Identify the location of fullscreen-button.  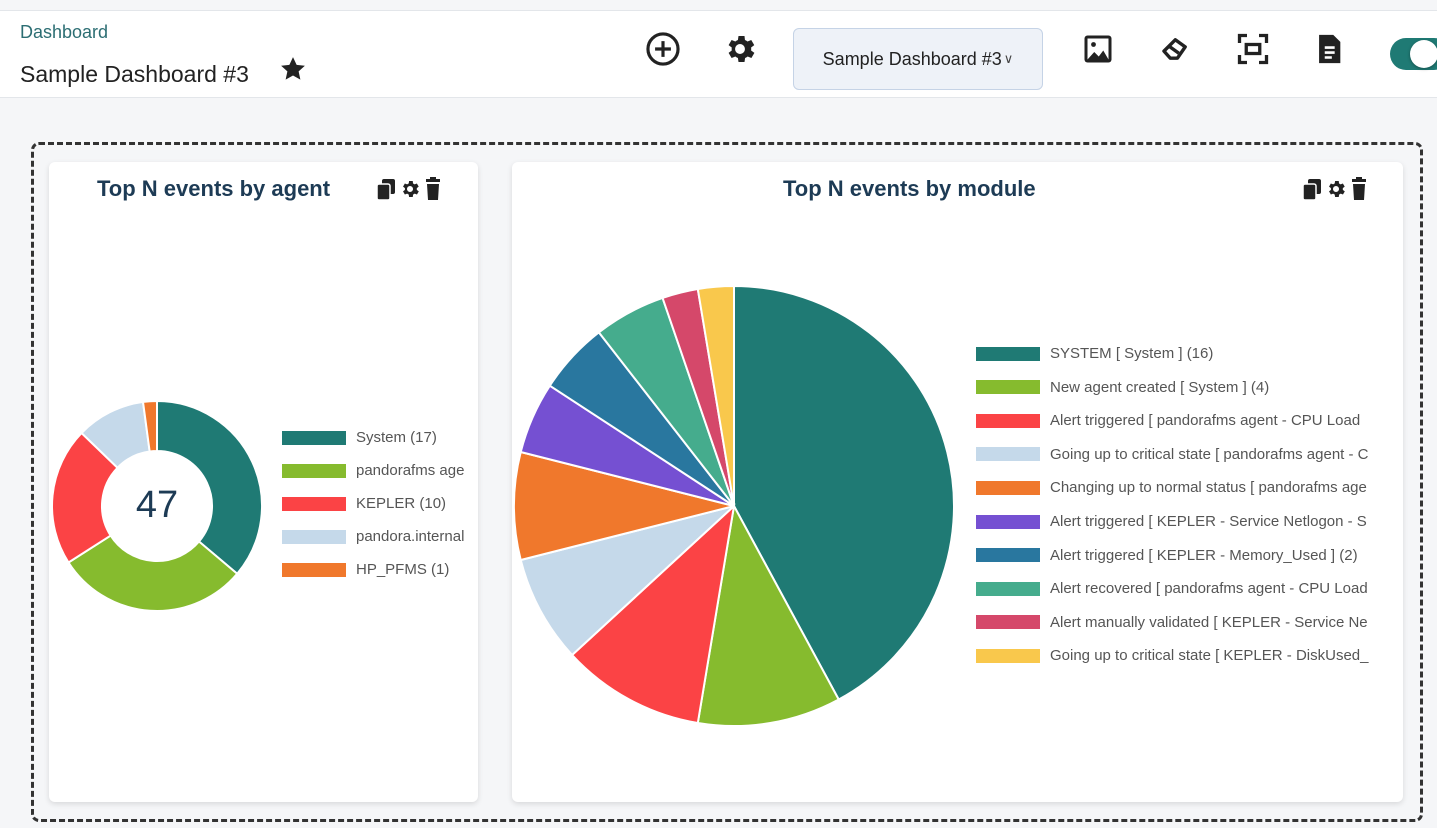
(1253, 49).